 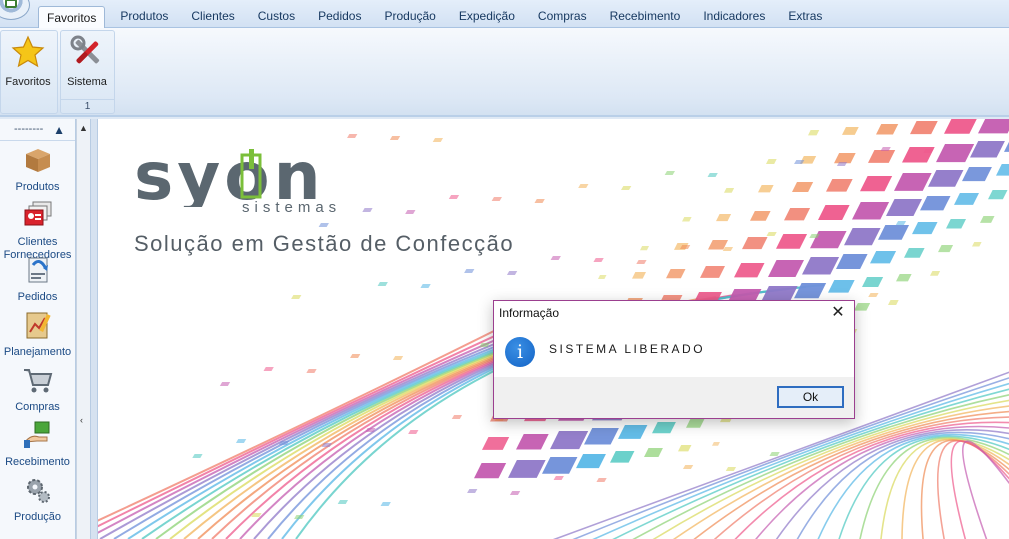 I want to click on gears-icon, so click(x=38, y=491).